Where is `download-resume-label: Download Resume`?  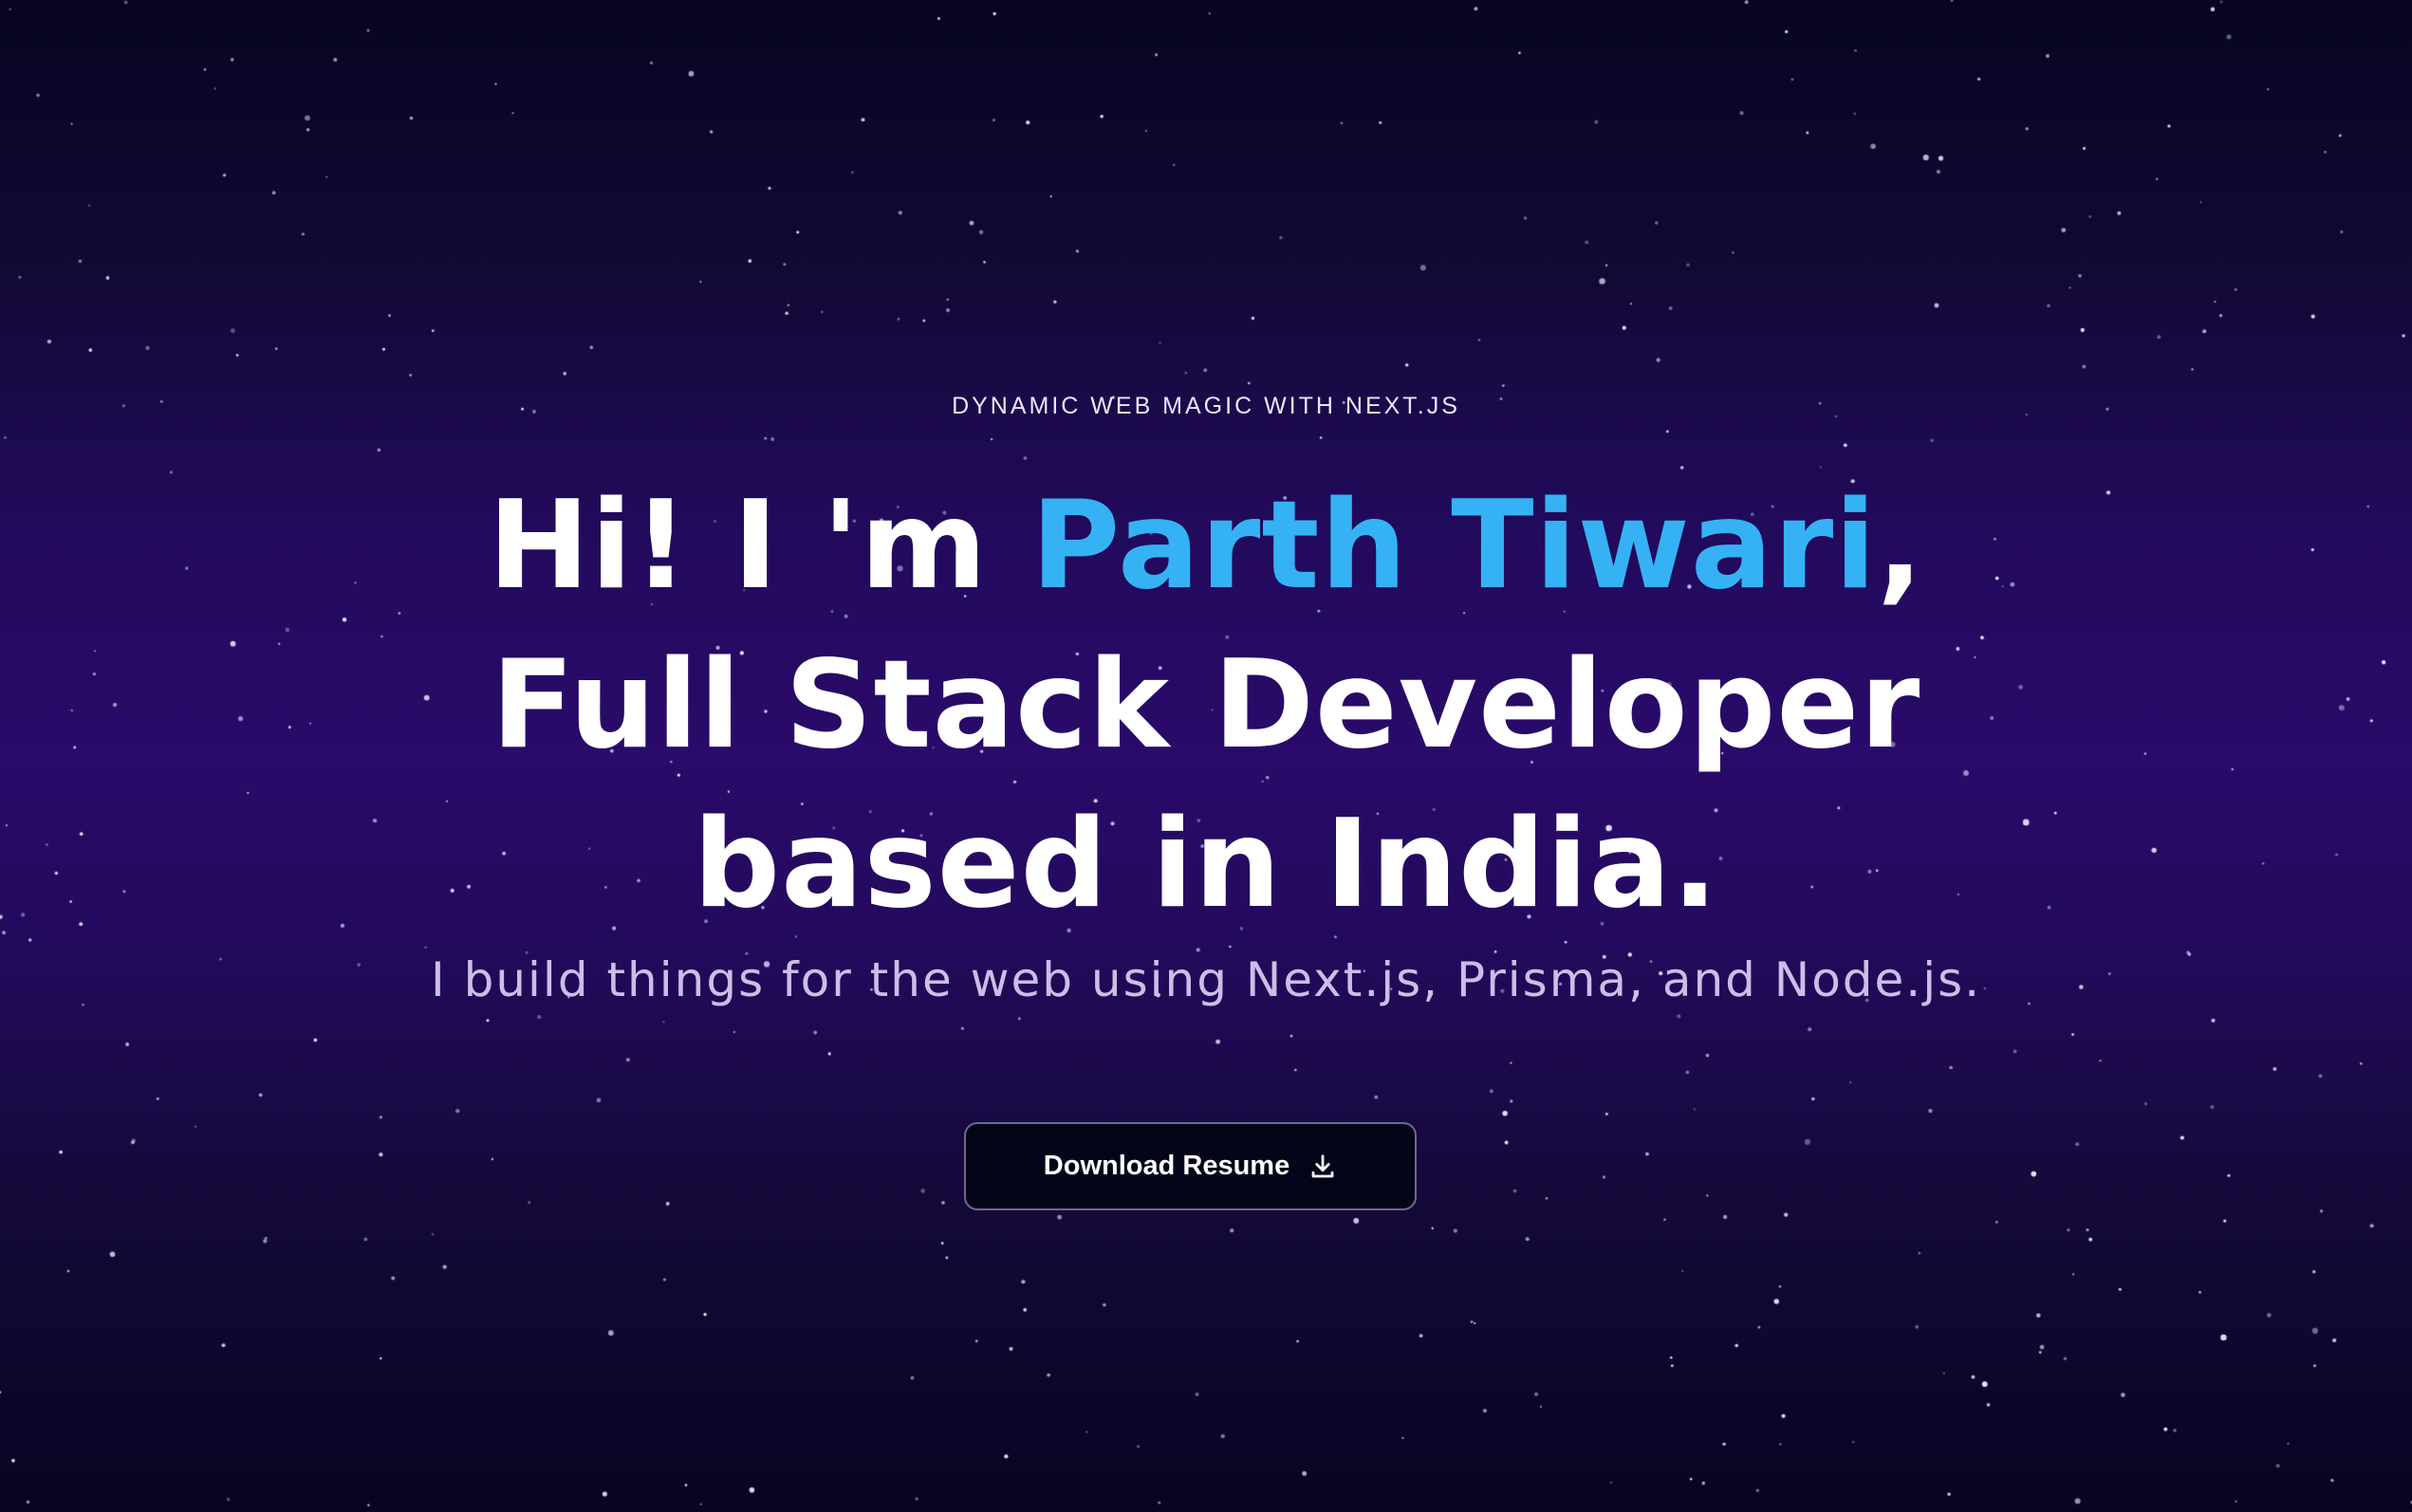 download-resume-label: Download Resume is located at coordinates (1166, 1166).